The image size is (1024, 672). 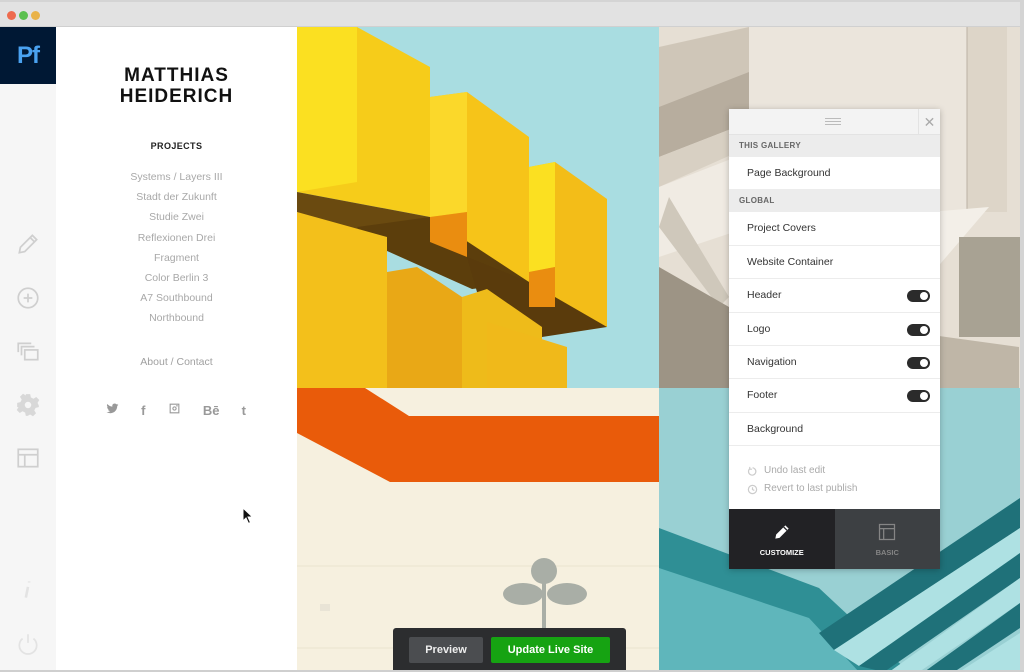 What do you see at coordinates (28, 405) in the screenshot?
I see `gear-icon` at bounding box center [28, 405].